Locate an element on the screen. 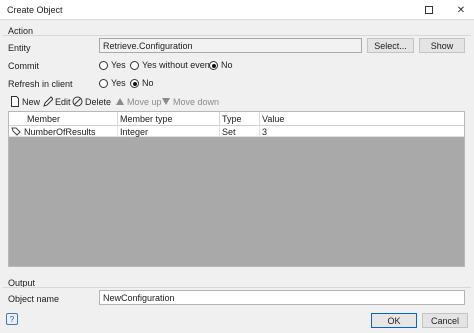 The image size is (474, 333). commit-option-yes-without-events: Yes without events is located at coordinates (179, 65).